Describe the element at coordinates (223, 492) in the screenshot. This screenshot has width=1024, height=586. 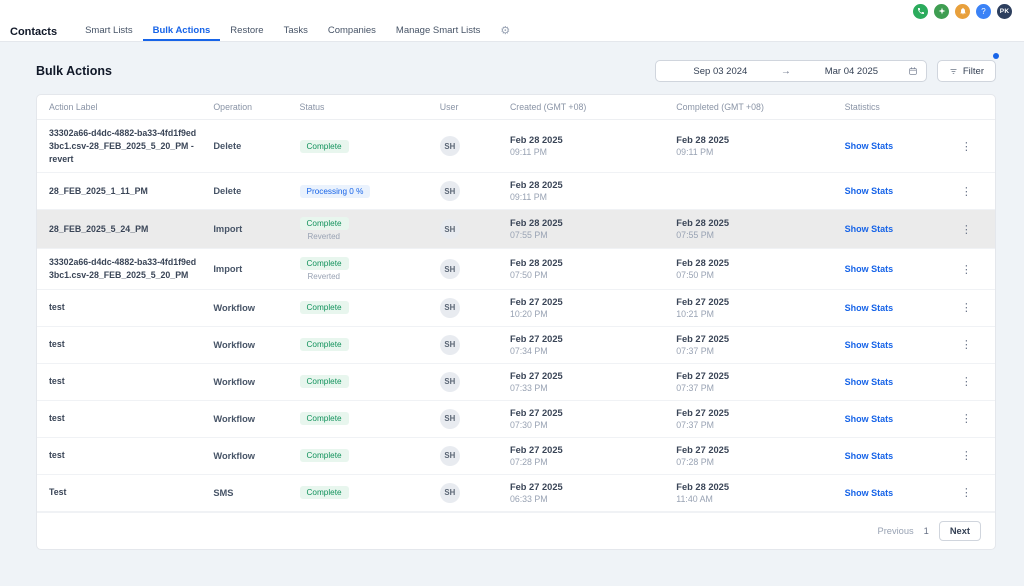
I see `operation-label: SMS` at that location.